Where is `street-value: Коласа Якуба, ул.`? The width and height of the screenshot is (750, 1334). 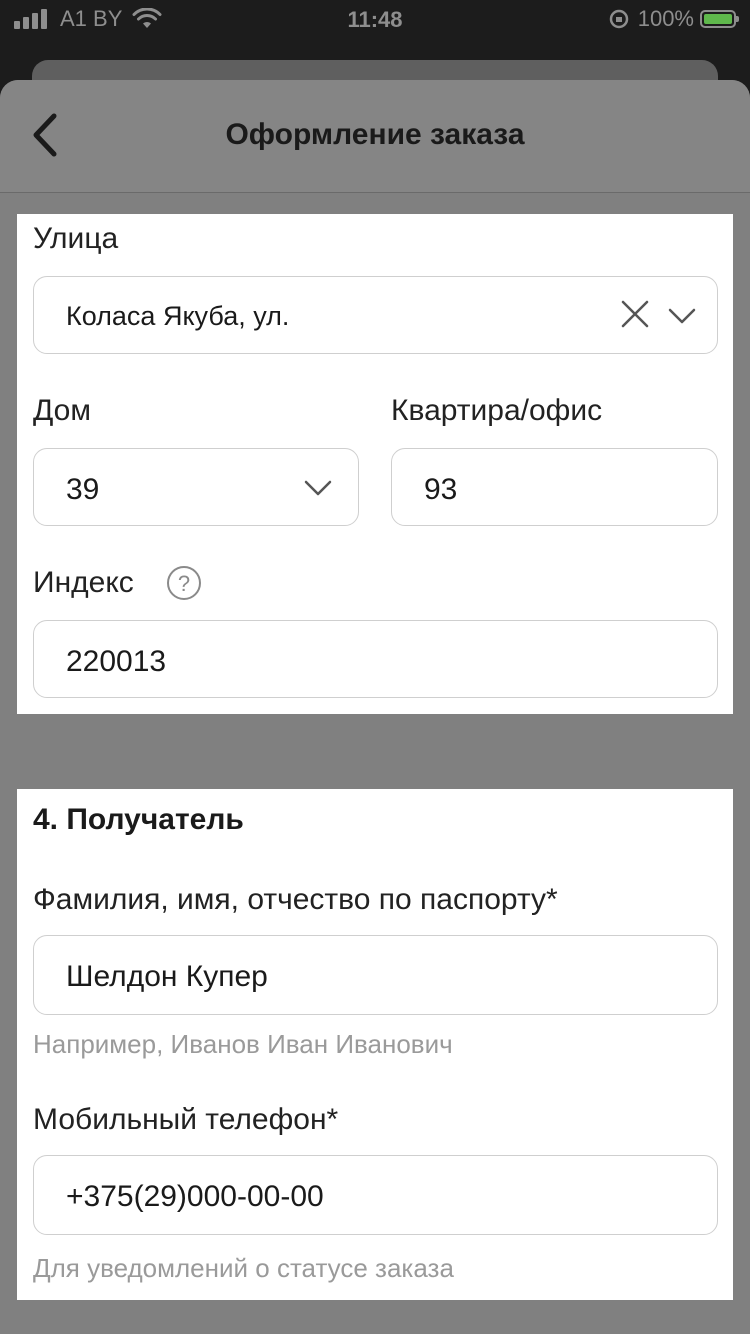
street-value: Коласа Якуба, ул. is located at coordinates (178, 316).